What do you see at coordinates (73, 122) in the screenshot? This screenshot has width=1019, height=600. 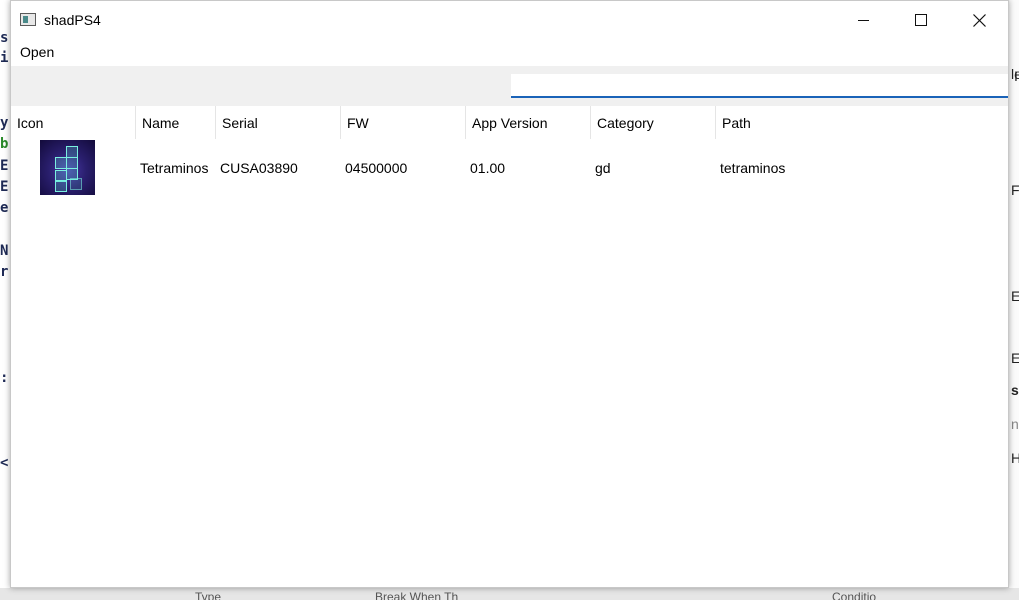 I see `column-header-icon: Icon` at bounding box center [73, 122].